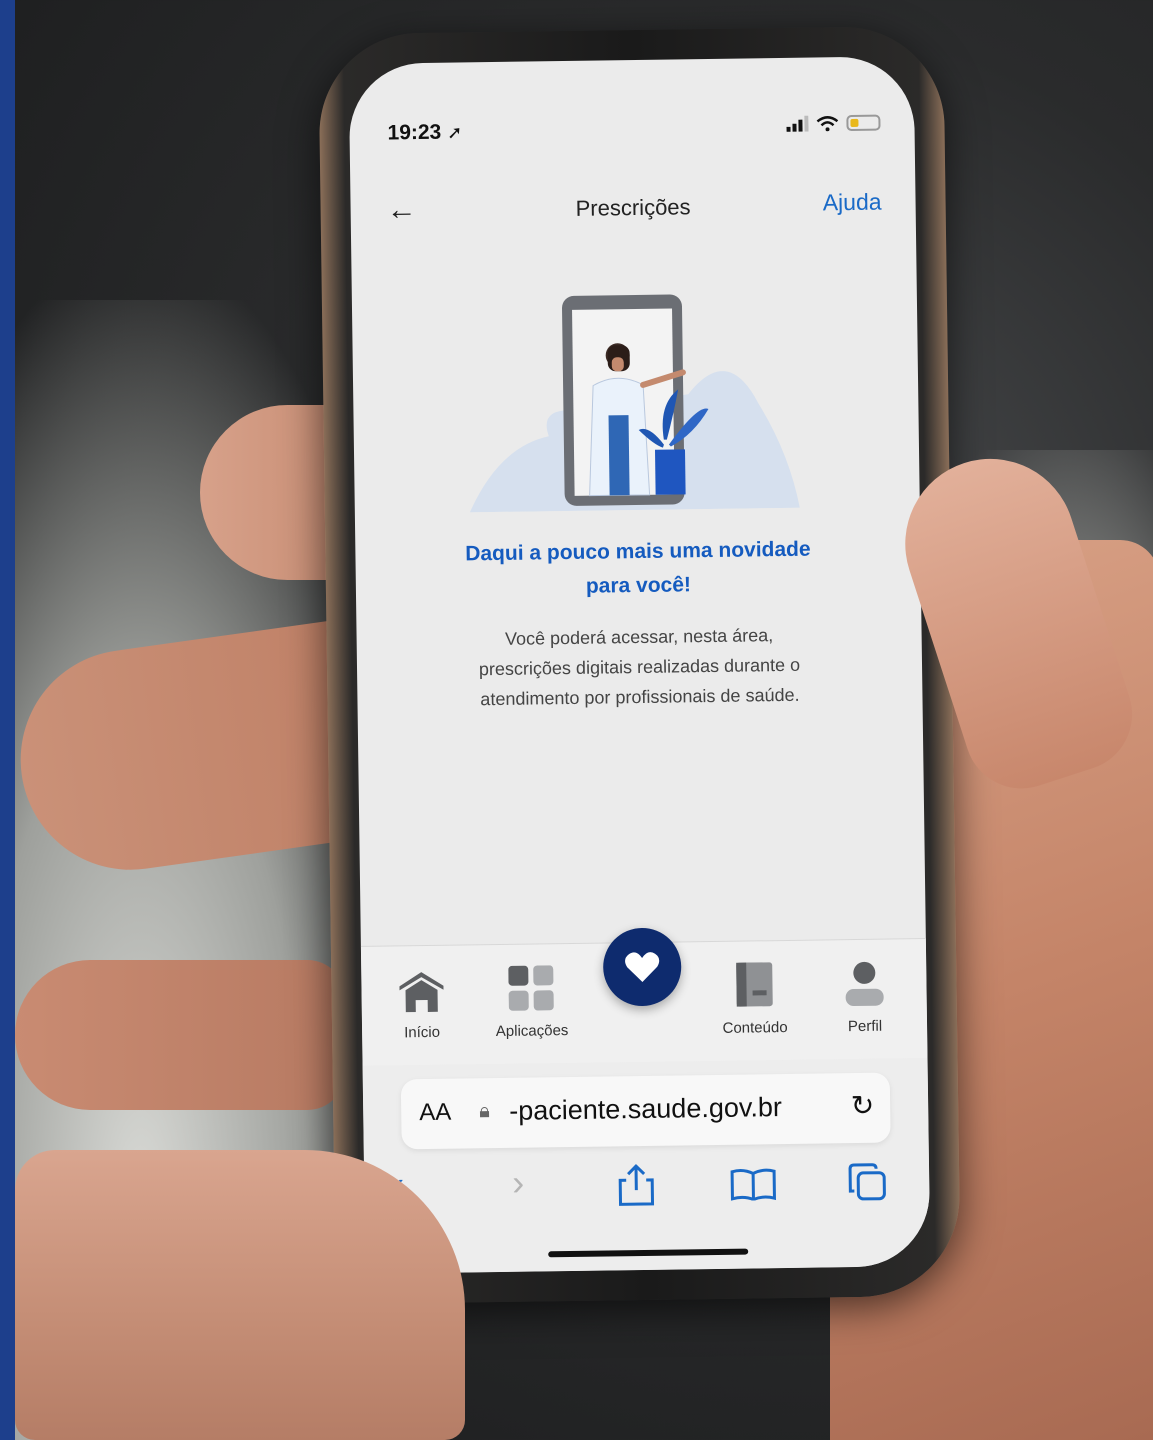 Image resolution: width=1153 pixels, height=1440 pixels. I want to click on tab-inicio-label: Início, so click(422, 1032).